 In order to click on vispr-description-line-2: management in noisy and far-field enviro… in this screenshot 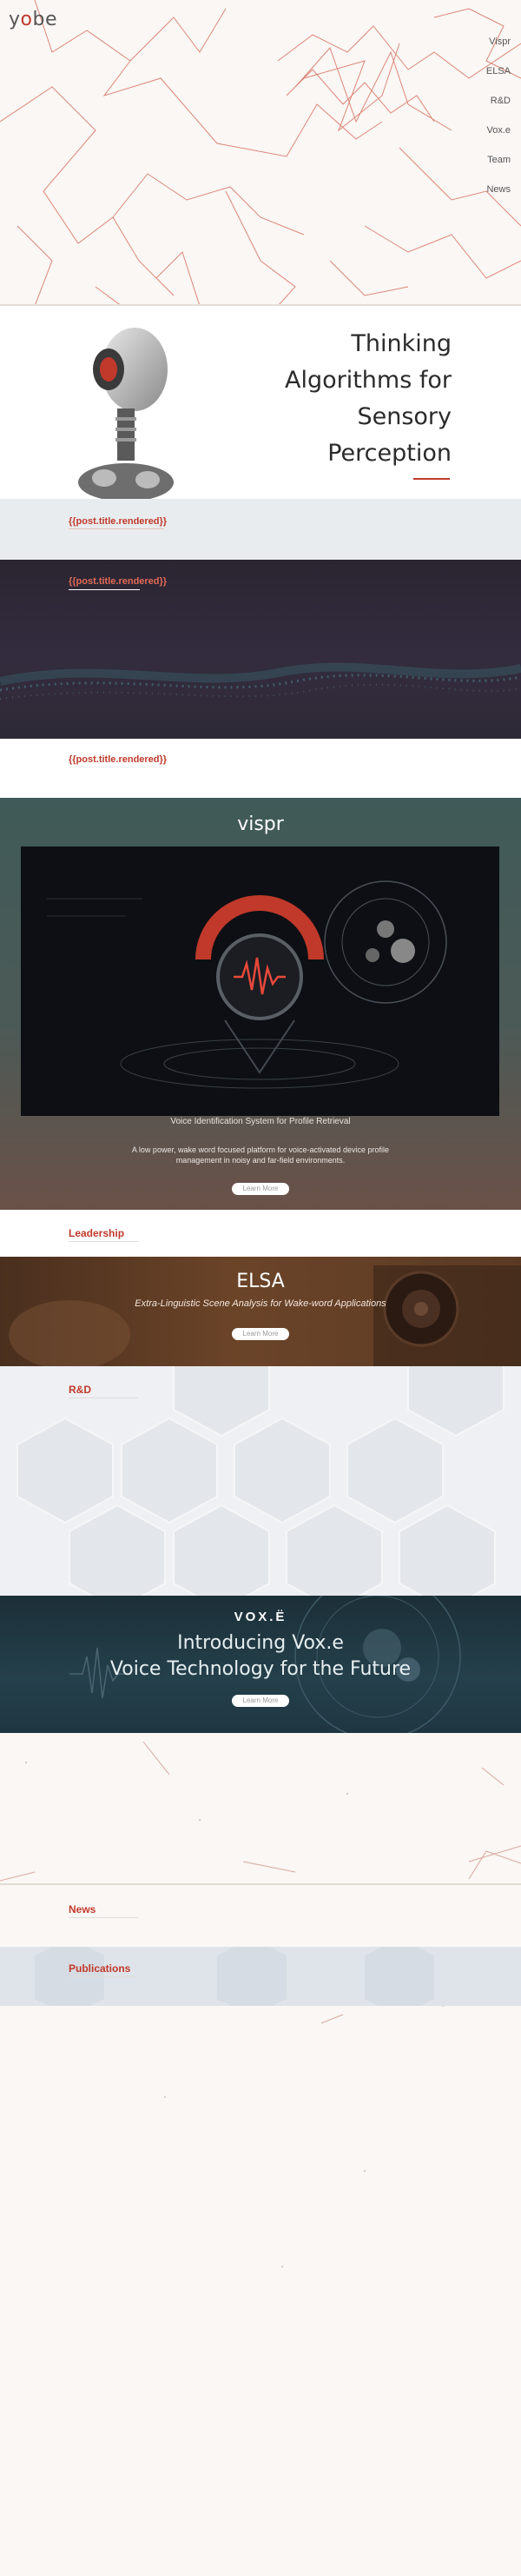, I will do `click(260, 1160)`.